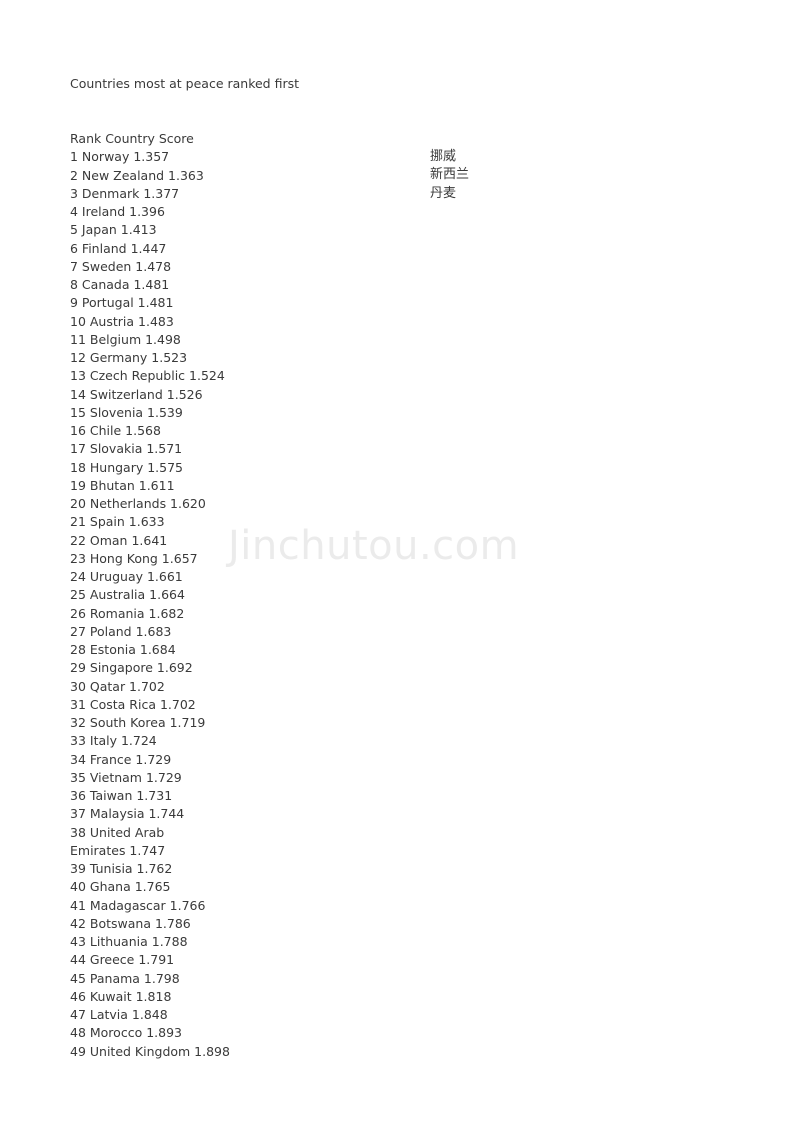 The height and width of the screenshot is (1132, 800). What do you see at coordinates (120, 887) in the screenshot?
I see `ranking-row: 40 Ghana 1.765` at bounding box center [120, 887].